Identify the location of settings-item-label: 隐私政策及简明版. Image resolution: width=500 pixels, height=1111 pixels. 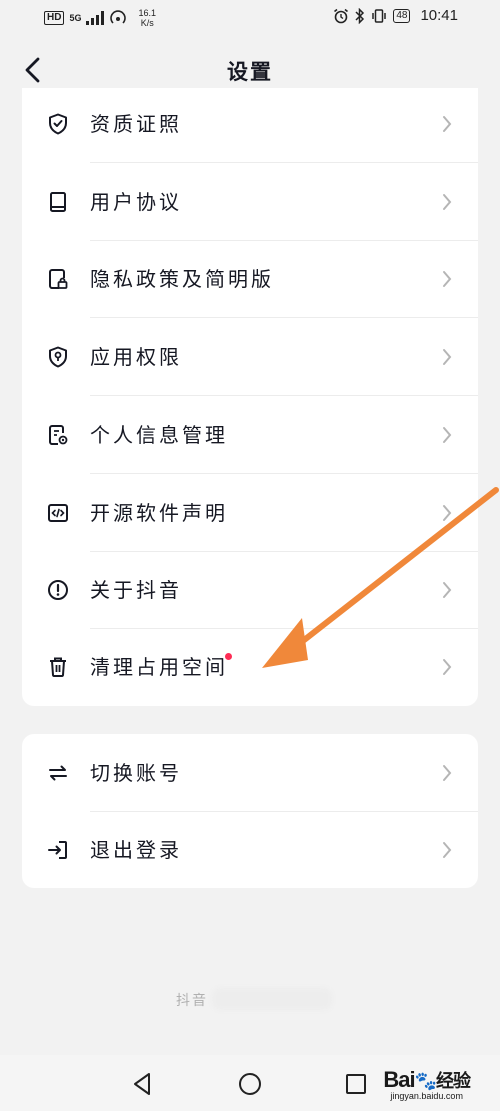
(182, 279).